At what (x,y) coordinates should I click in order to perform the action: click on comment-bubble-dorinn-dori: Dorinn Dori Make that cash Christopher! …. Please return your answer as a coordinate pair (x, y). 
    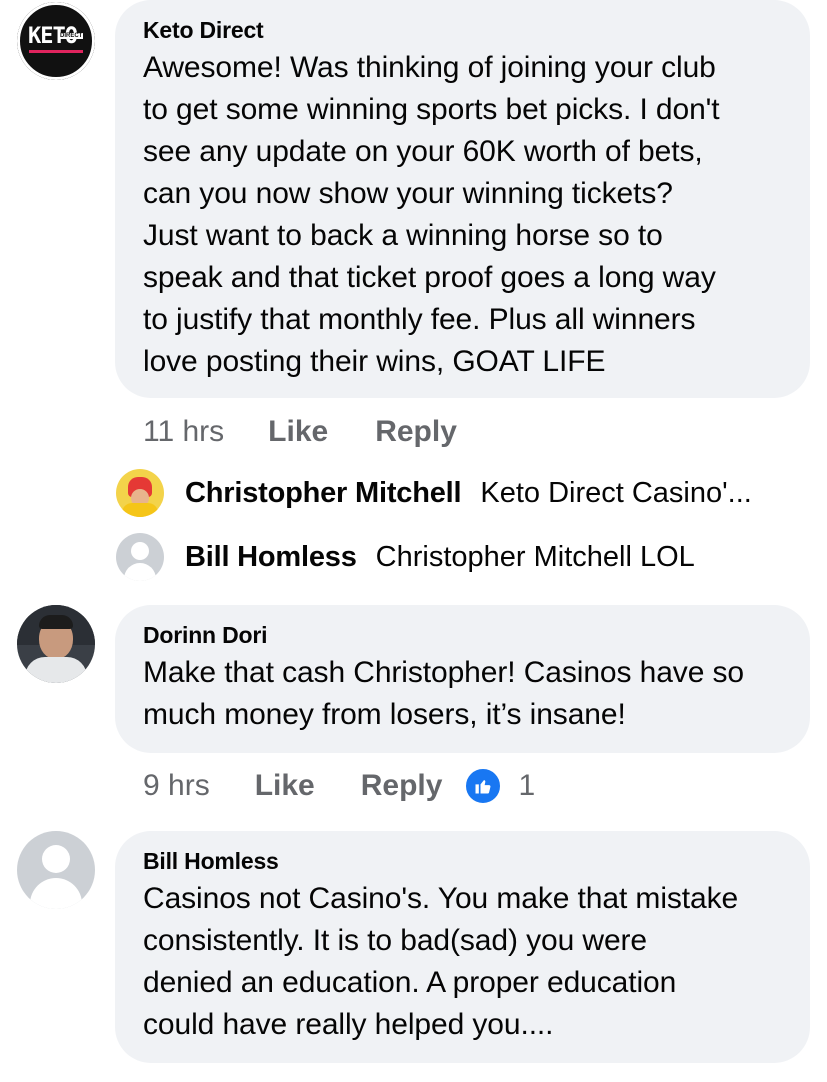
    Looking at the image, I should click on (462, 679).